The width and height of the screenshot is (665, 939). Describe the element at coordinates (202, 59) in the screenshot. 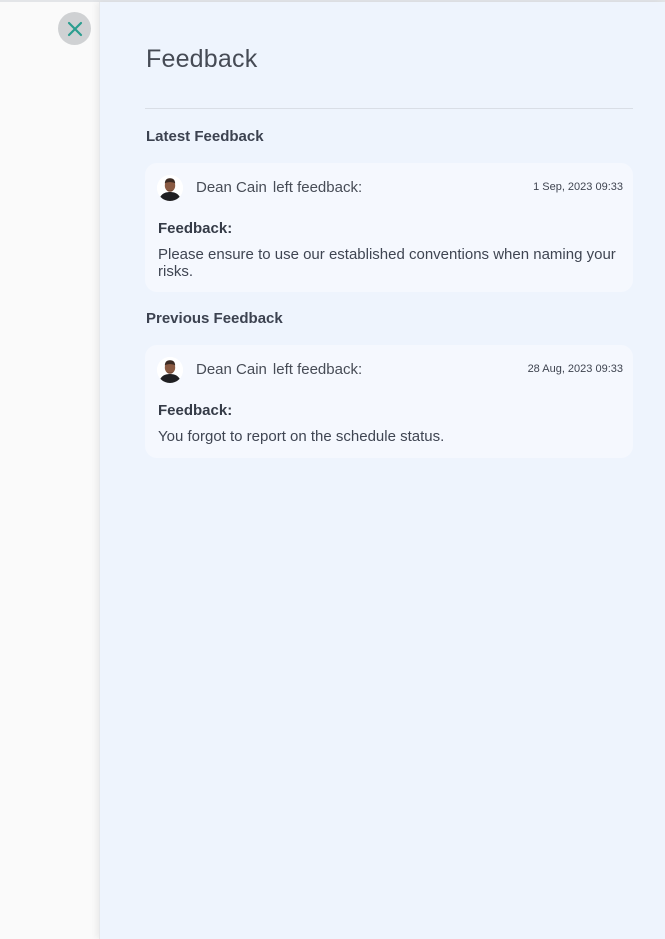

I see `drawer-title: Feedback` at that location.